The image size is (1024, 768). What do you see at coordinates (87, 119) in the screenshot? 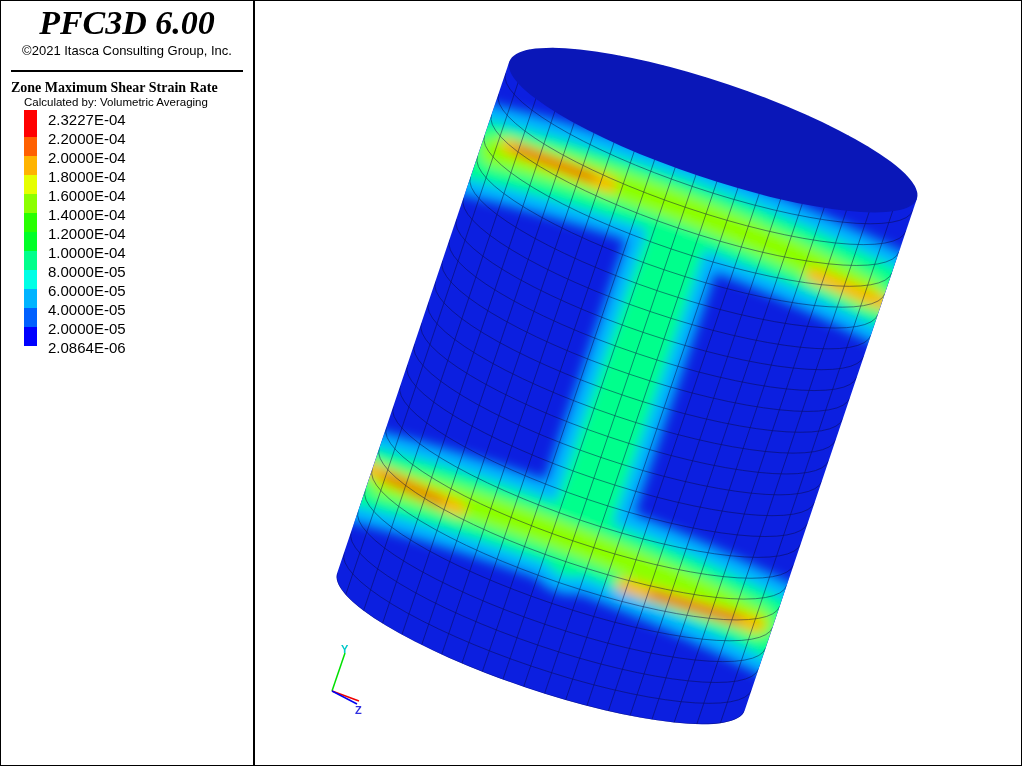
I see `legend-value: 2.3227E-04` at bounding box center [87, 119].